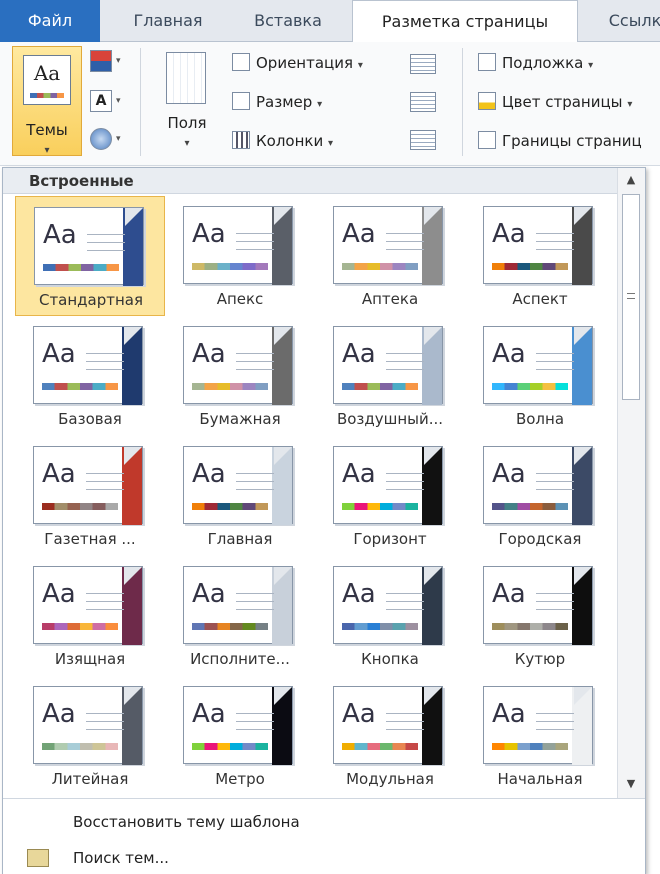 Image resolution: width=660 pixels, height=874 pixels. What do you see at coordinates (118, 139) in the screenshot?
I see `theme-effects-dropdown-icon: ▾` at bounding box center [118, 139].